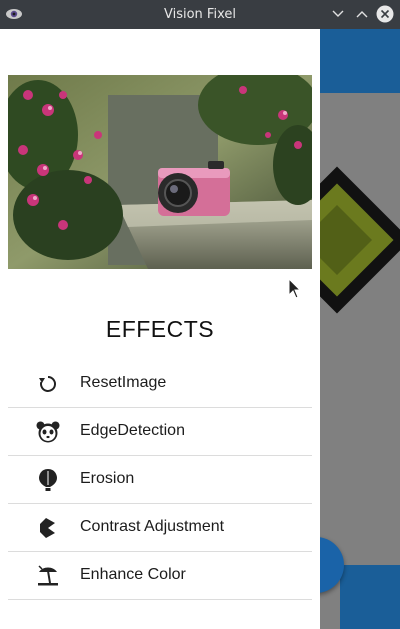  I want to click on menu-item-enhance-color: Enhance Color, so click(160, 576).